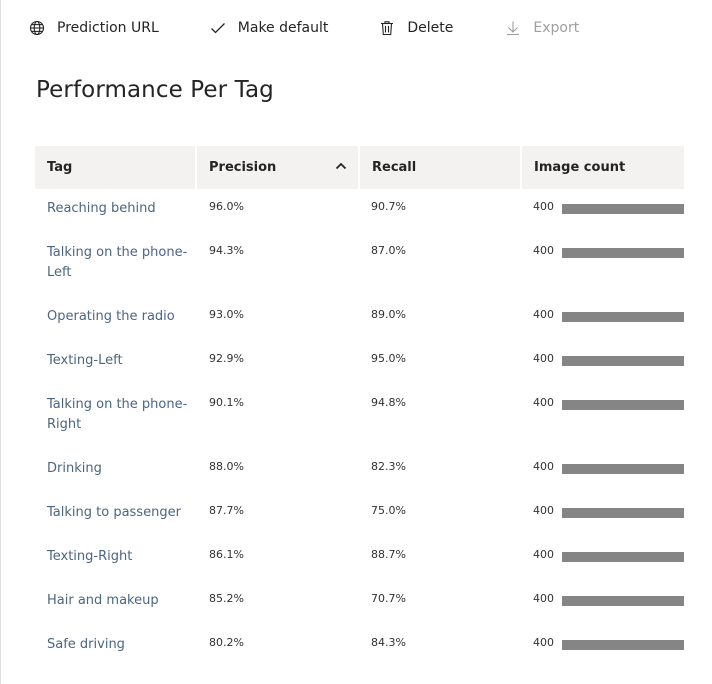 This screenshot has width=712, height=684. What do you see at coordinates (85, 360) in the screenshot?
I see `tag-name: Texting-Left` at bounding box center [85, 360].